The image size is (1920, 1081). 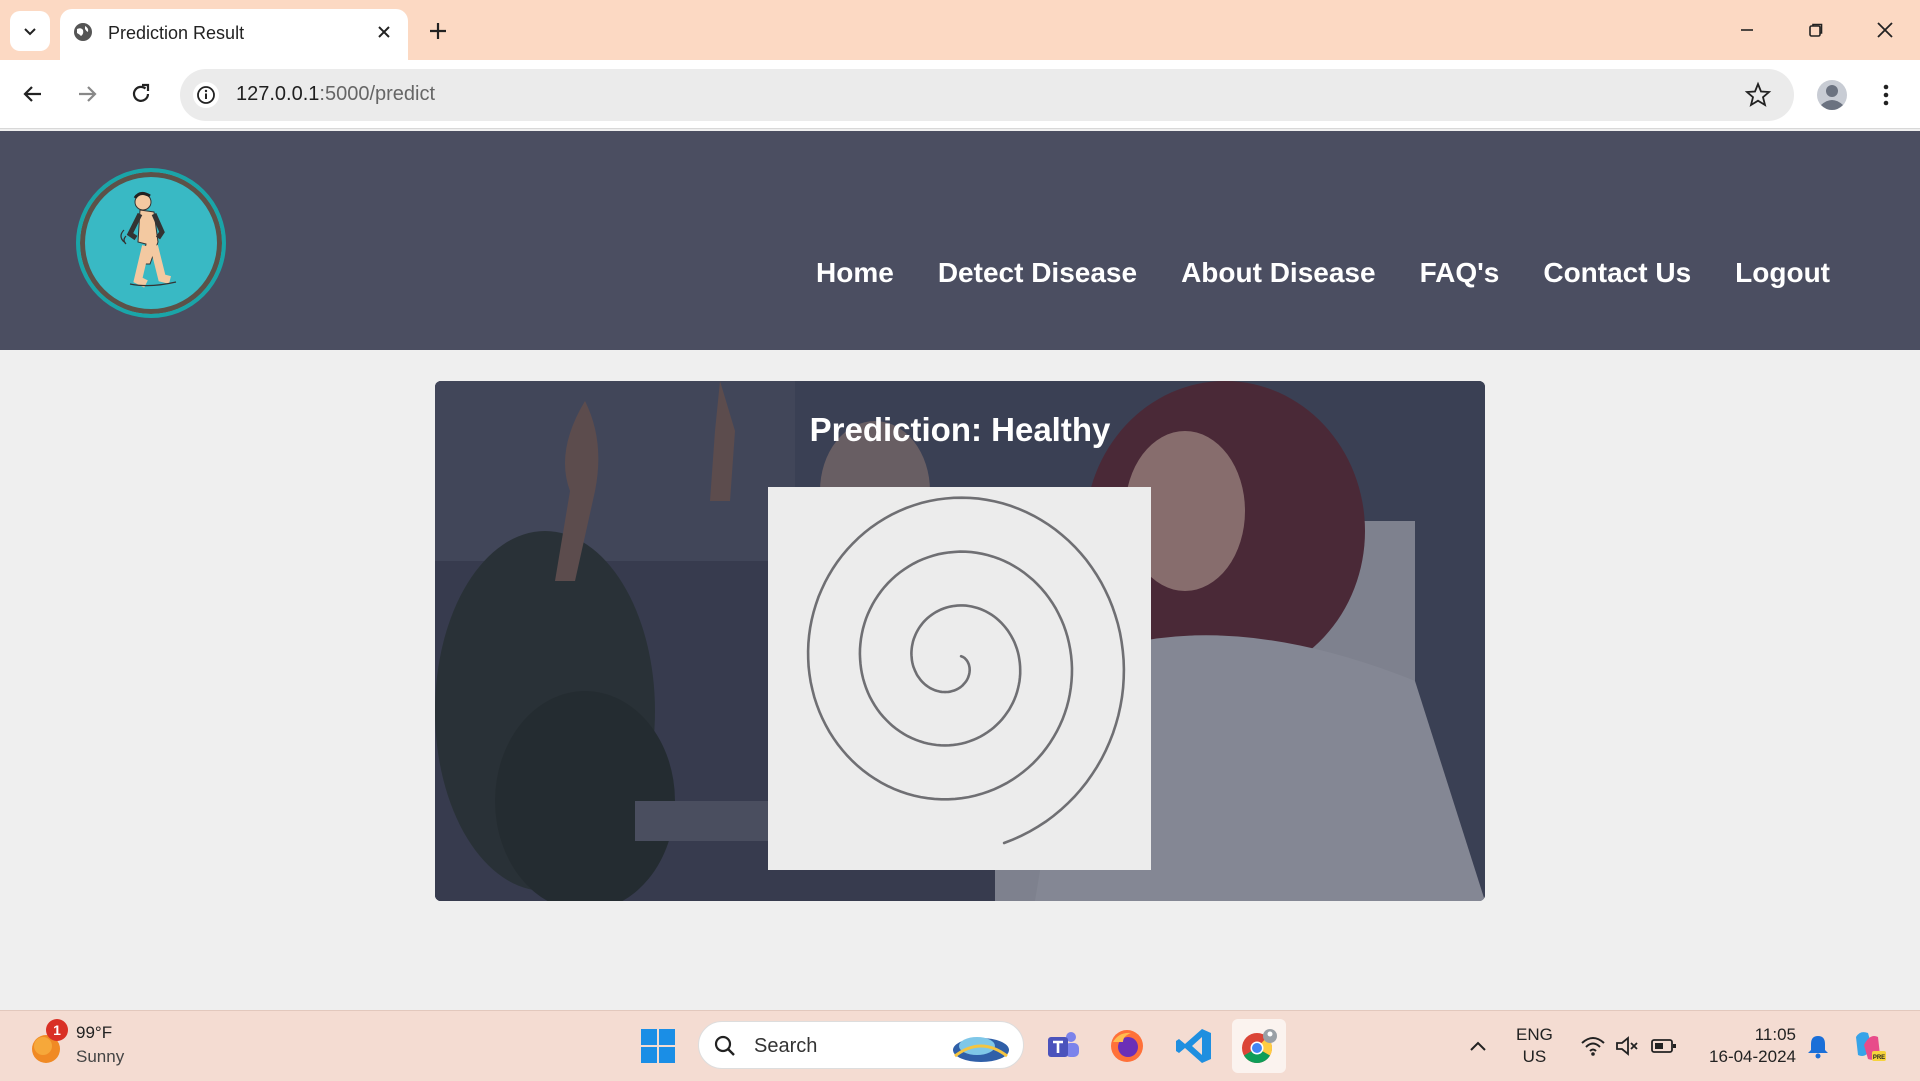 I want to click on forward-button, so click(x=87, y=94).